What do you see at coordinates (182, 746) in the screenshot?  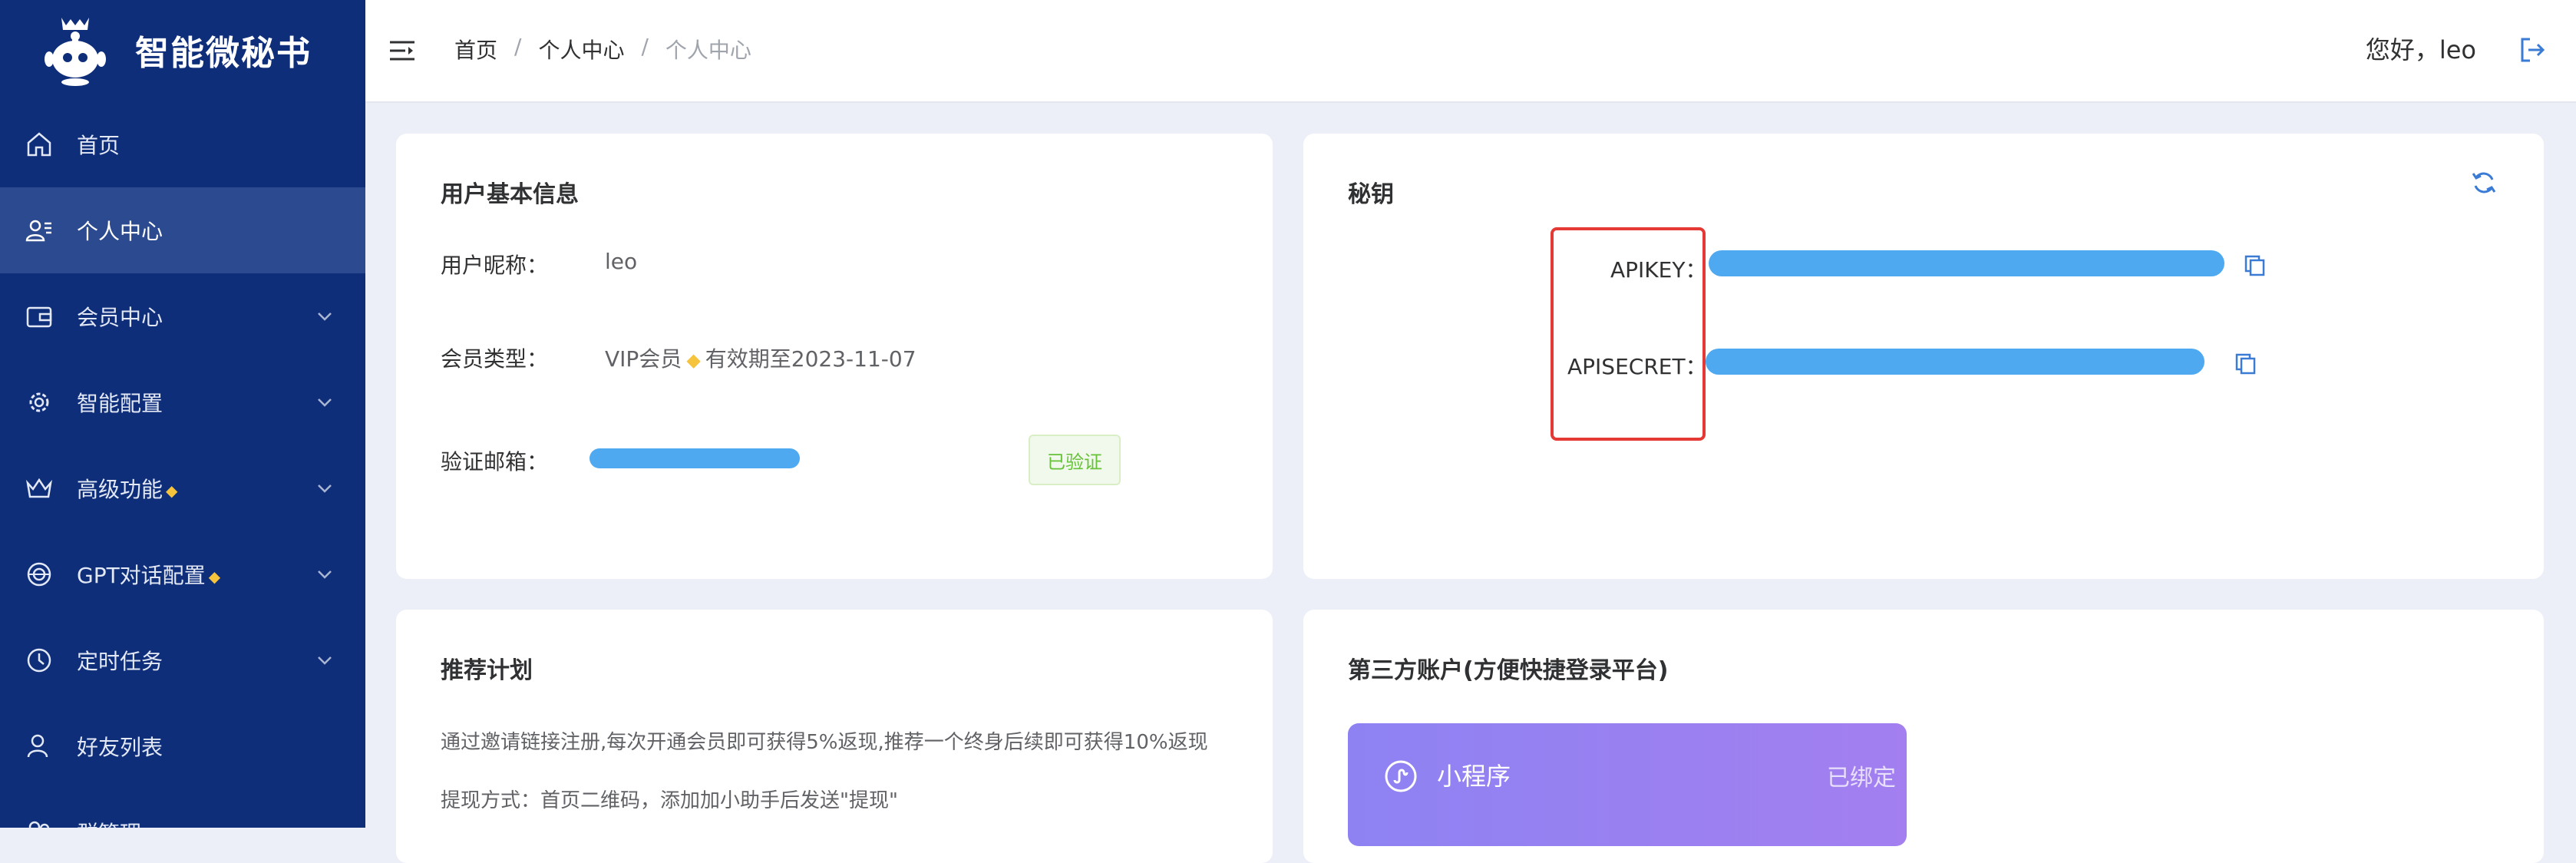 I see `sidebar-item-friend-list: 好友列表` at bounding box center [182, 746].